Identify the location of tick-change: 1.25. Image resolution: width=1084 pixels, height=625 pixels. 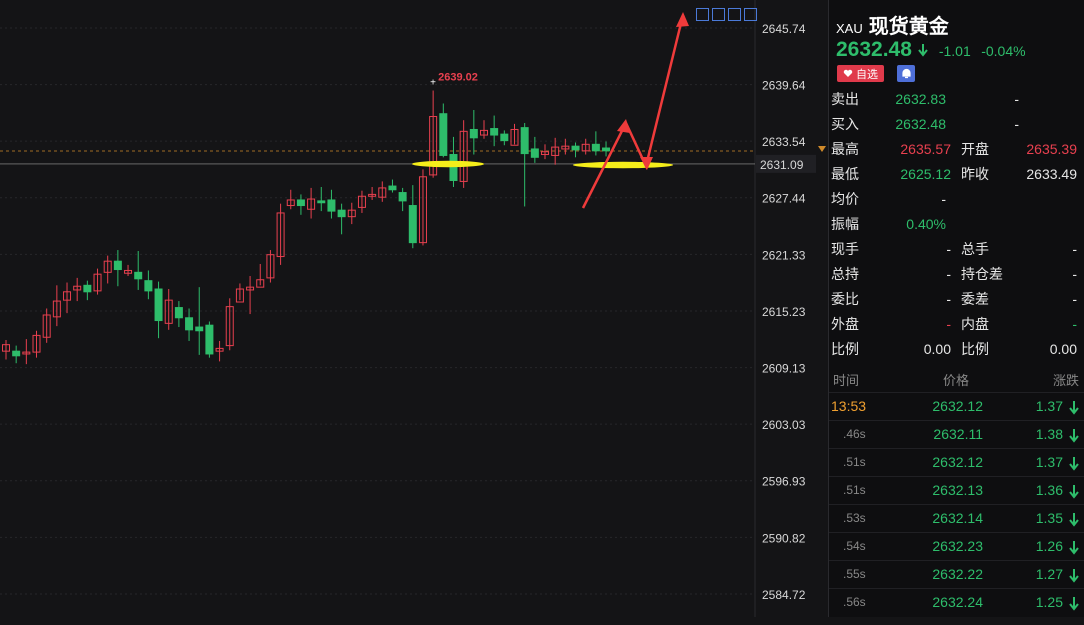
(1049, 602).